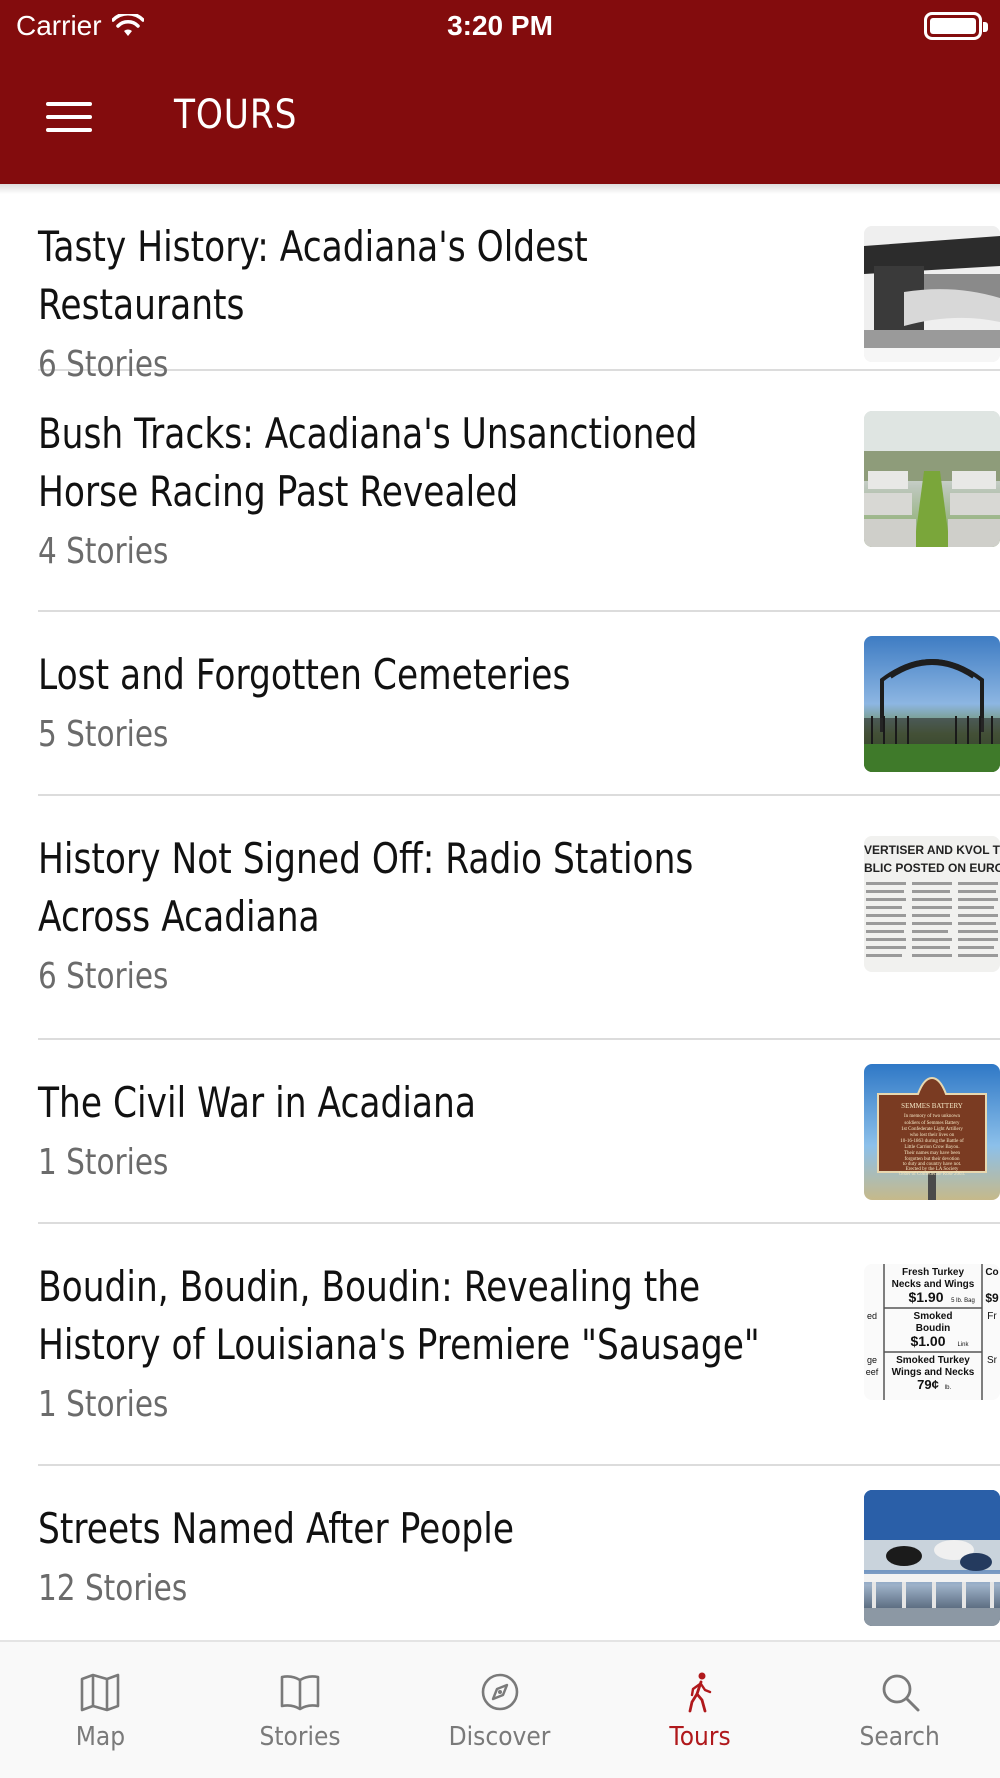 The width and height of the screenshot is (1000, 1778). I want to click on thumb-text: $9, so click(992, 1298).